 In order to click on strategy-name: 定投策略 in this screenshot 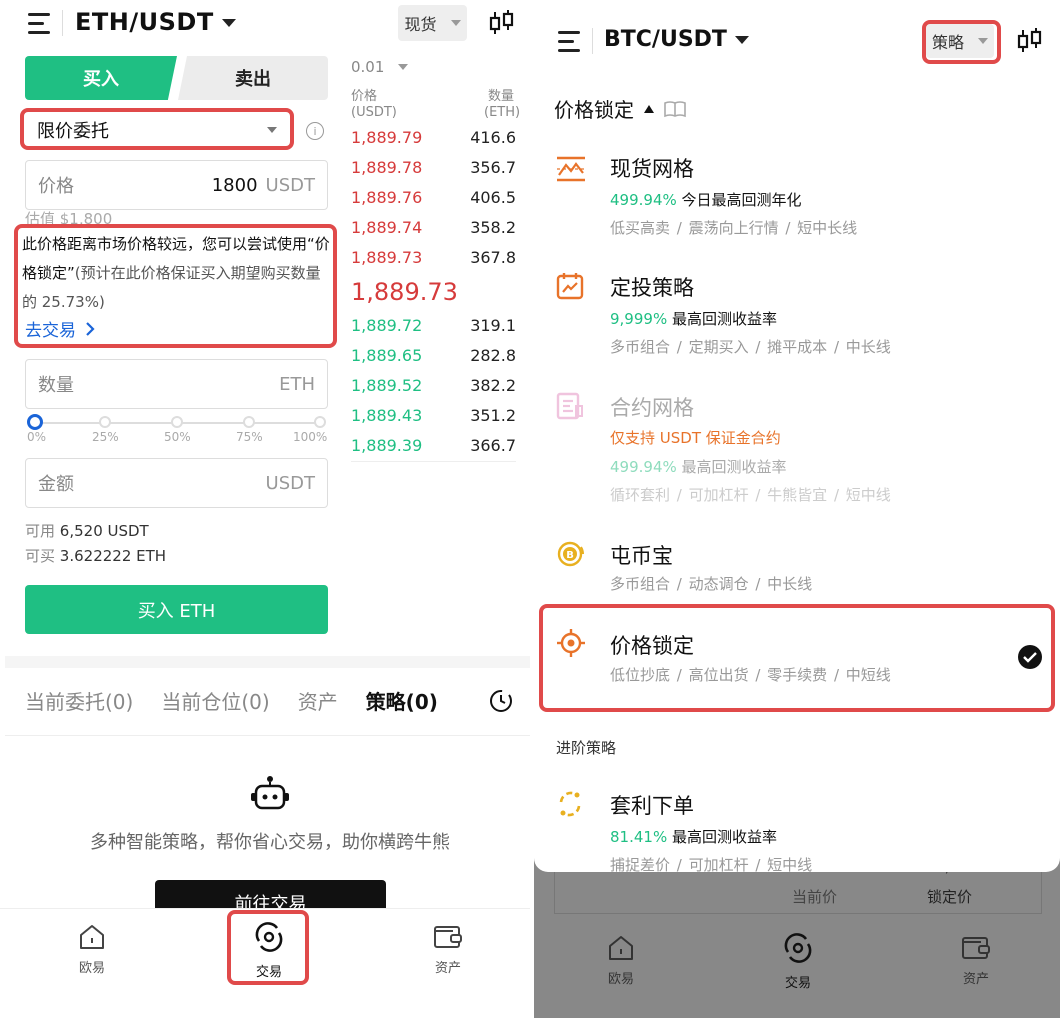, I will do `click(652, 287)`.